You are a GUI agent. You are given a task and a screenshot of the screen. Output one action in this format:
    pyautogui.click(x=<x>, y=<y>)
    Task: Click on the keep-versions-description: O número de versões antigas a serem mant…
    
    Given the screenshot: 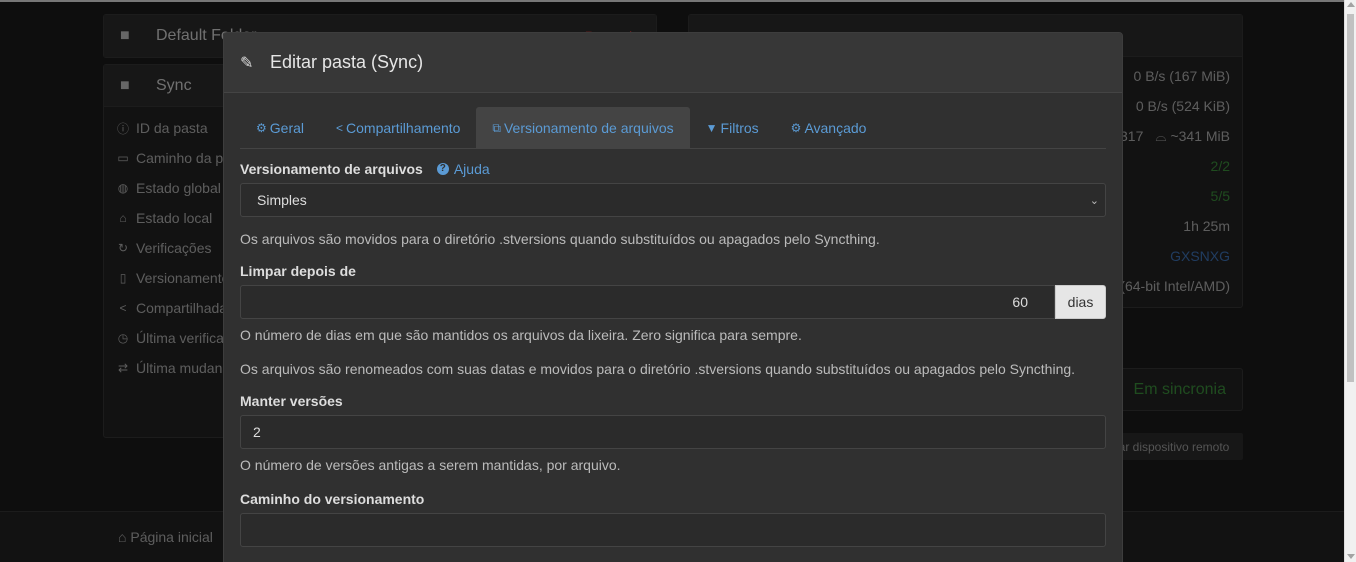 What is the action you would take?
    pyautogui.click(x=430, y=465)
    